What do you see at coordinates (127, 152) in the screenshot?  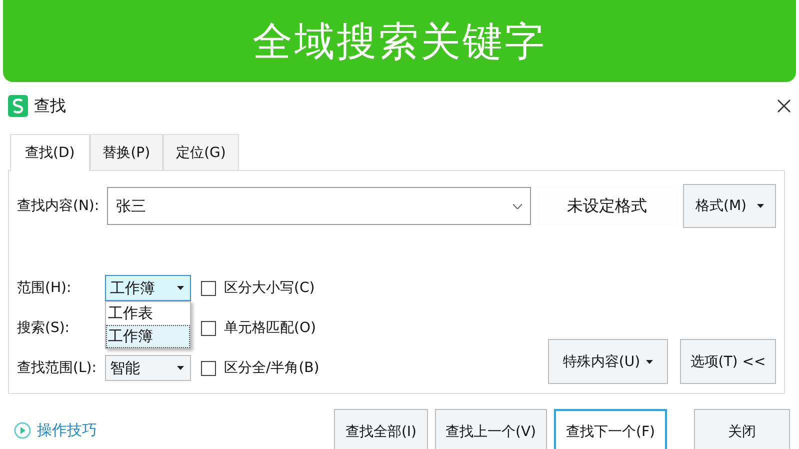 I see `tab: 替换(P)` at bounding box center [127, 152].